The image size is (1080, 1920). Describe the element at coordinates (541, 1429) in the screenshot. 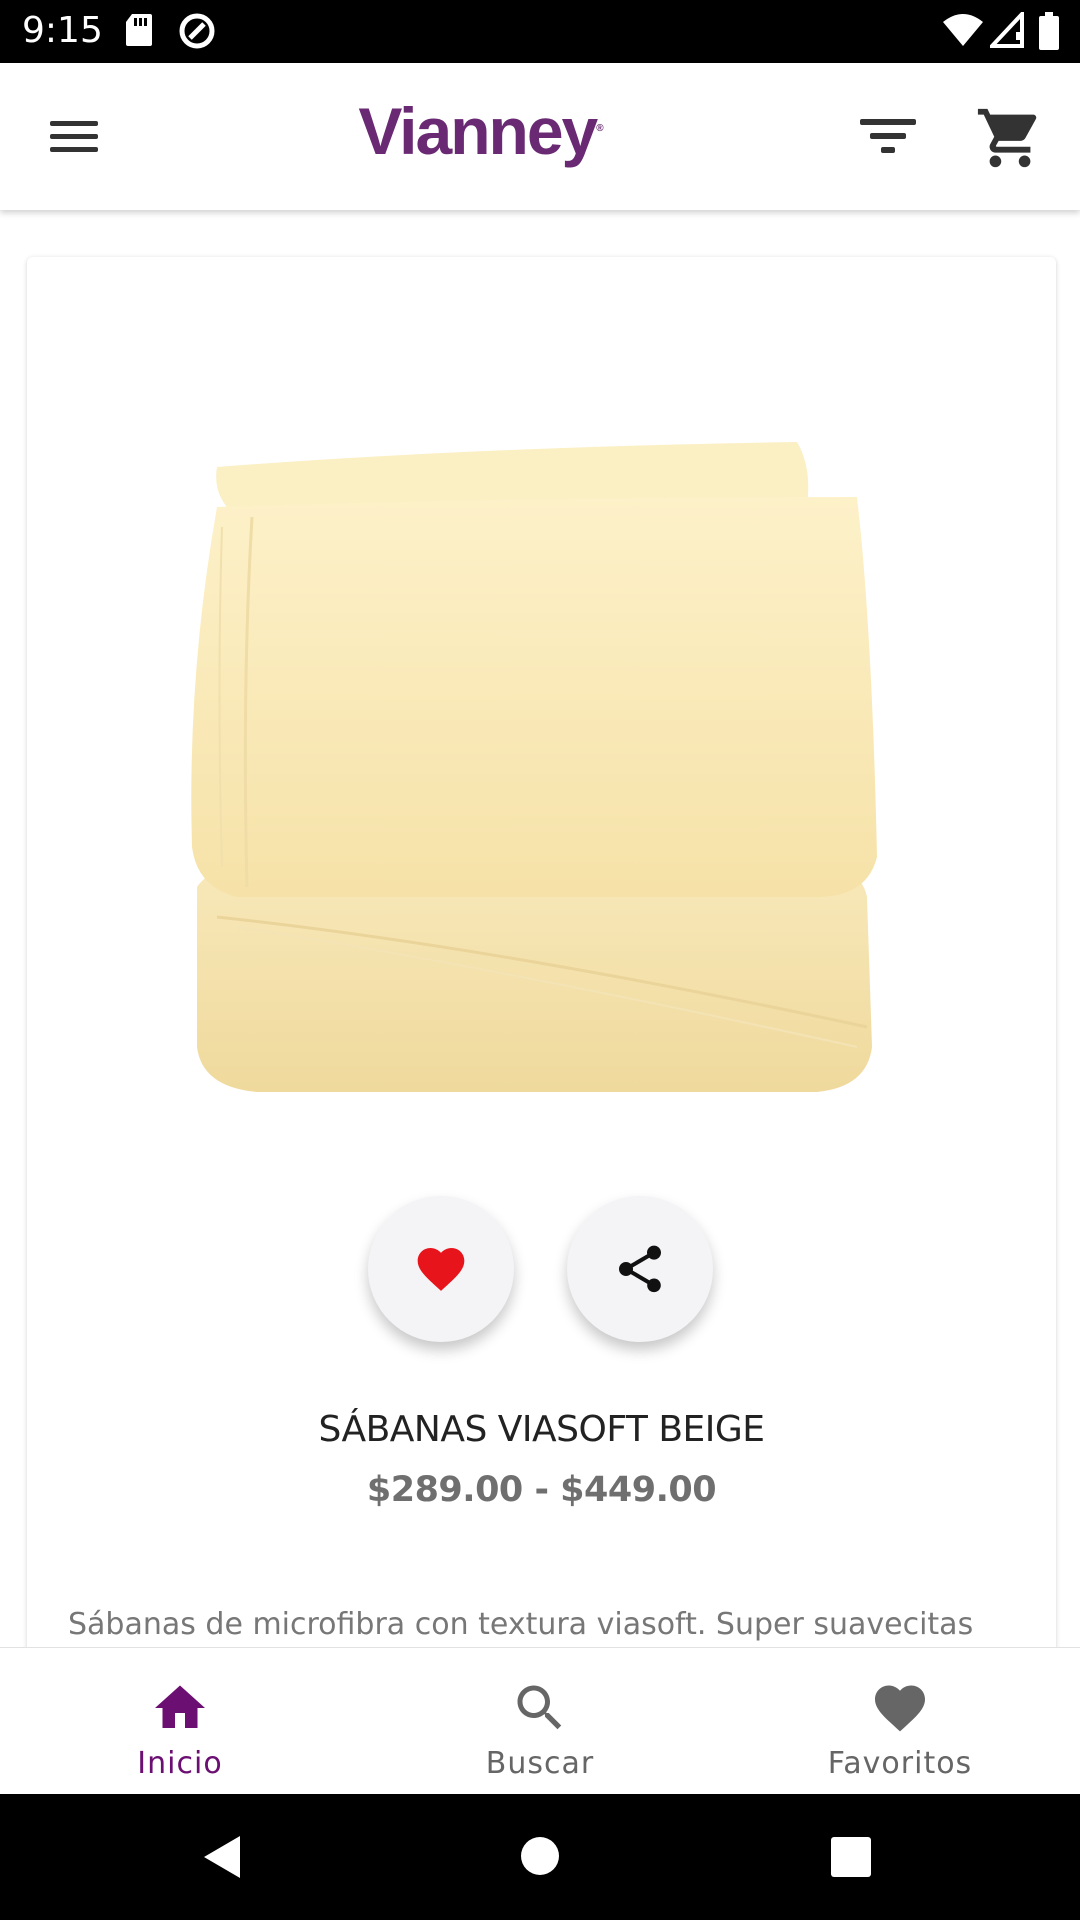

I see `product-name: SÁBANAS VIASOFT BEIGE` at that location.